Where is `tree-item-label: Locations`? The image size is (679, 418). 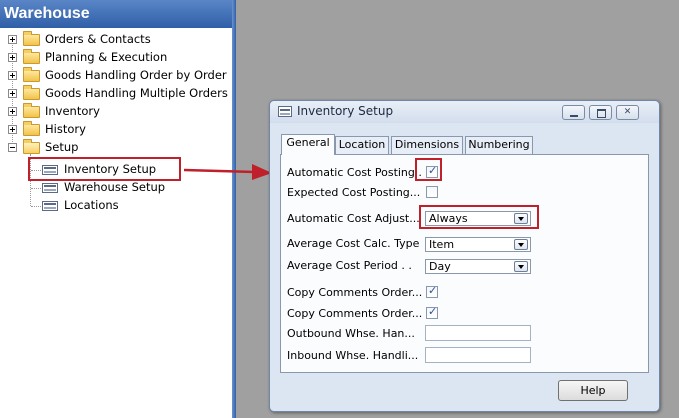 tree-item-label: Locations is located at coordinates (91, 205).